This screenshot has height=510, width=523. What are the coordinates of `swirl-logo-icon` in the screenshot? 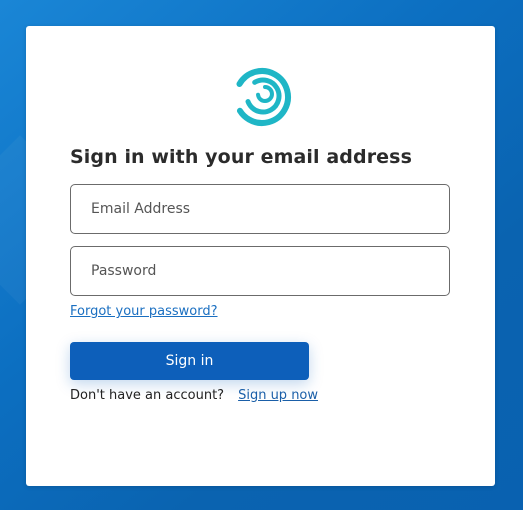 It's located at (262, 97).